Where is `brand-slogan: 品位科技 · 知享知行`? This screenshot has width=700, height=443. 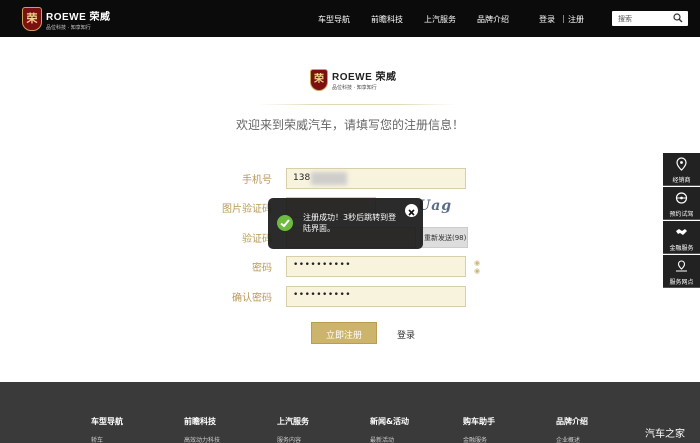
brand-slogan: 品位科技 · 知享知行 is located at coordinates (68, 27).